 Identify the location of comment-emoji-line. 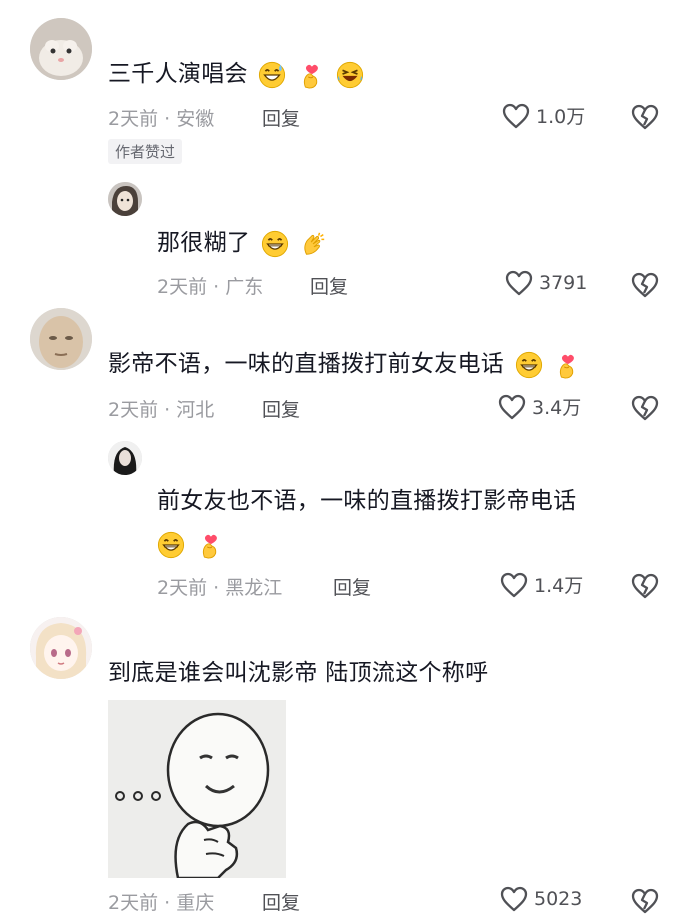
(190, 544).